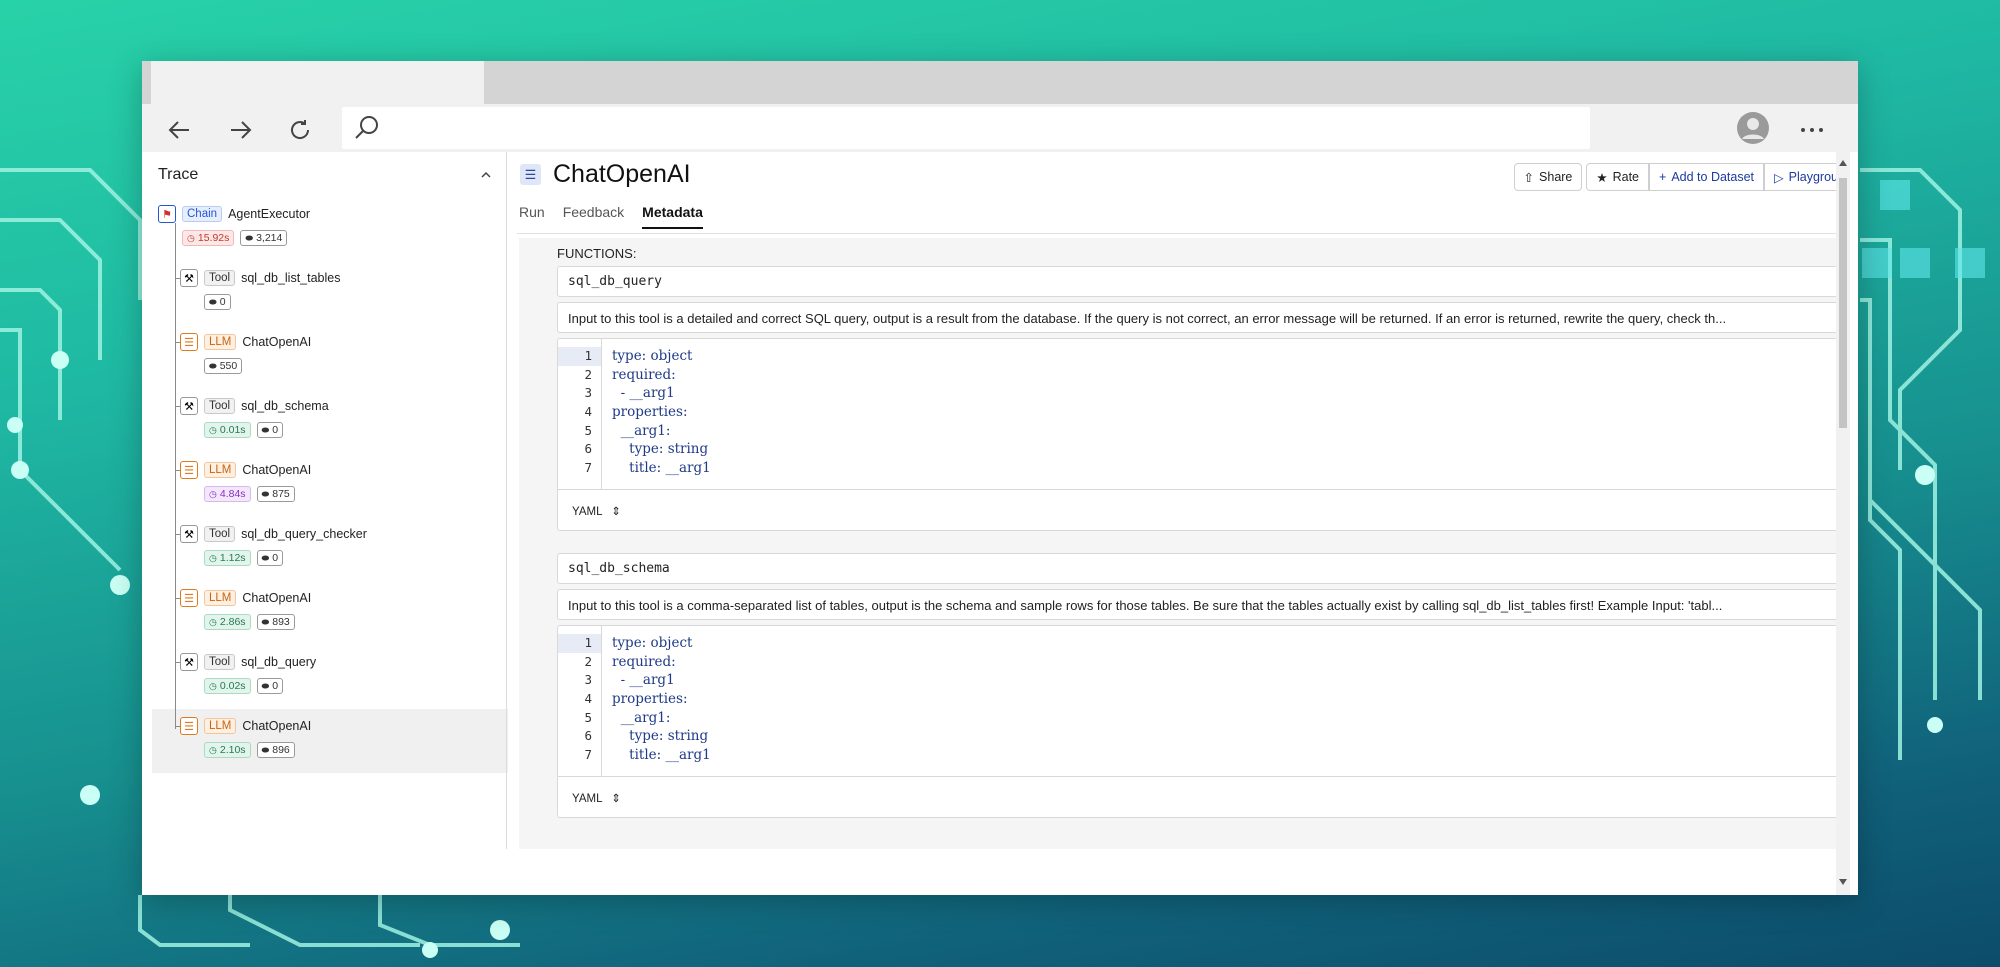  Describe the element at coordinates (532, 216) in the screenshot. I see `tab-run: Run` at that location.